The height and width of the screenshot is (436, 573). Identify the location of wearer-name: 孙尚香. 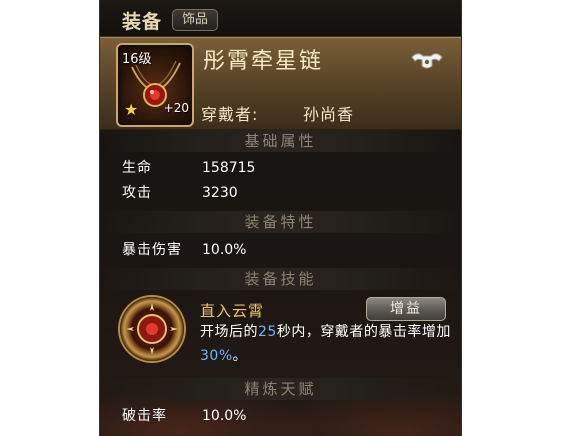
(329, 114).